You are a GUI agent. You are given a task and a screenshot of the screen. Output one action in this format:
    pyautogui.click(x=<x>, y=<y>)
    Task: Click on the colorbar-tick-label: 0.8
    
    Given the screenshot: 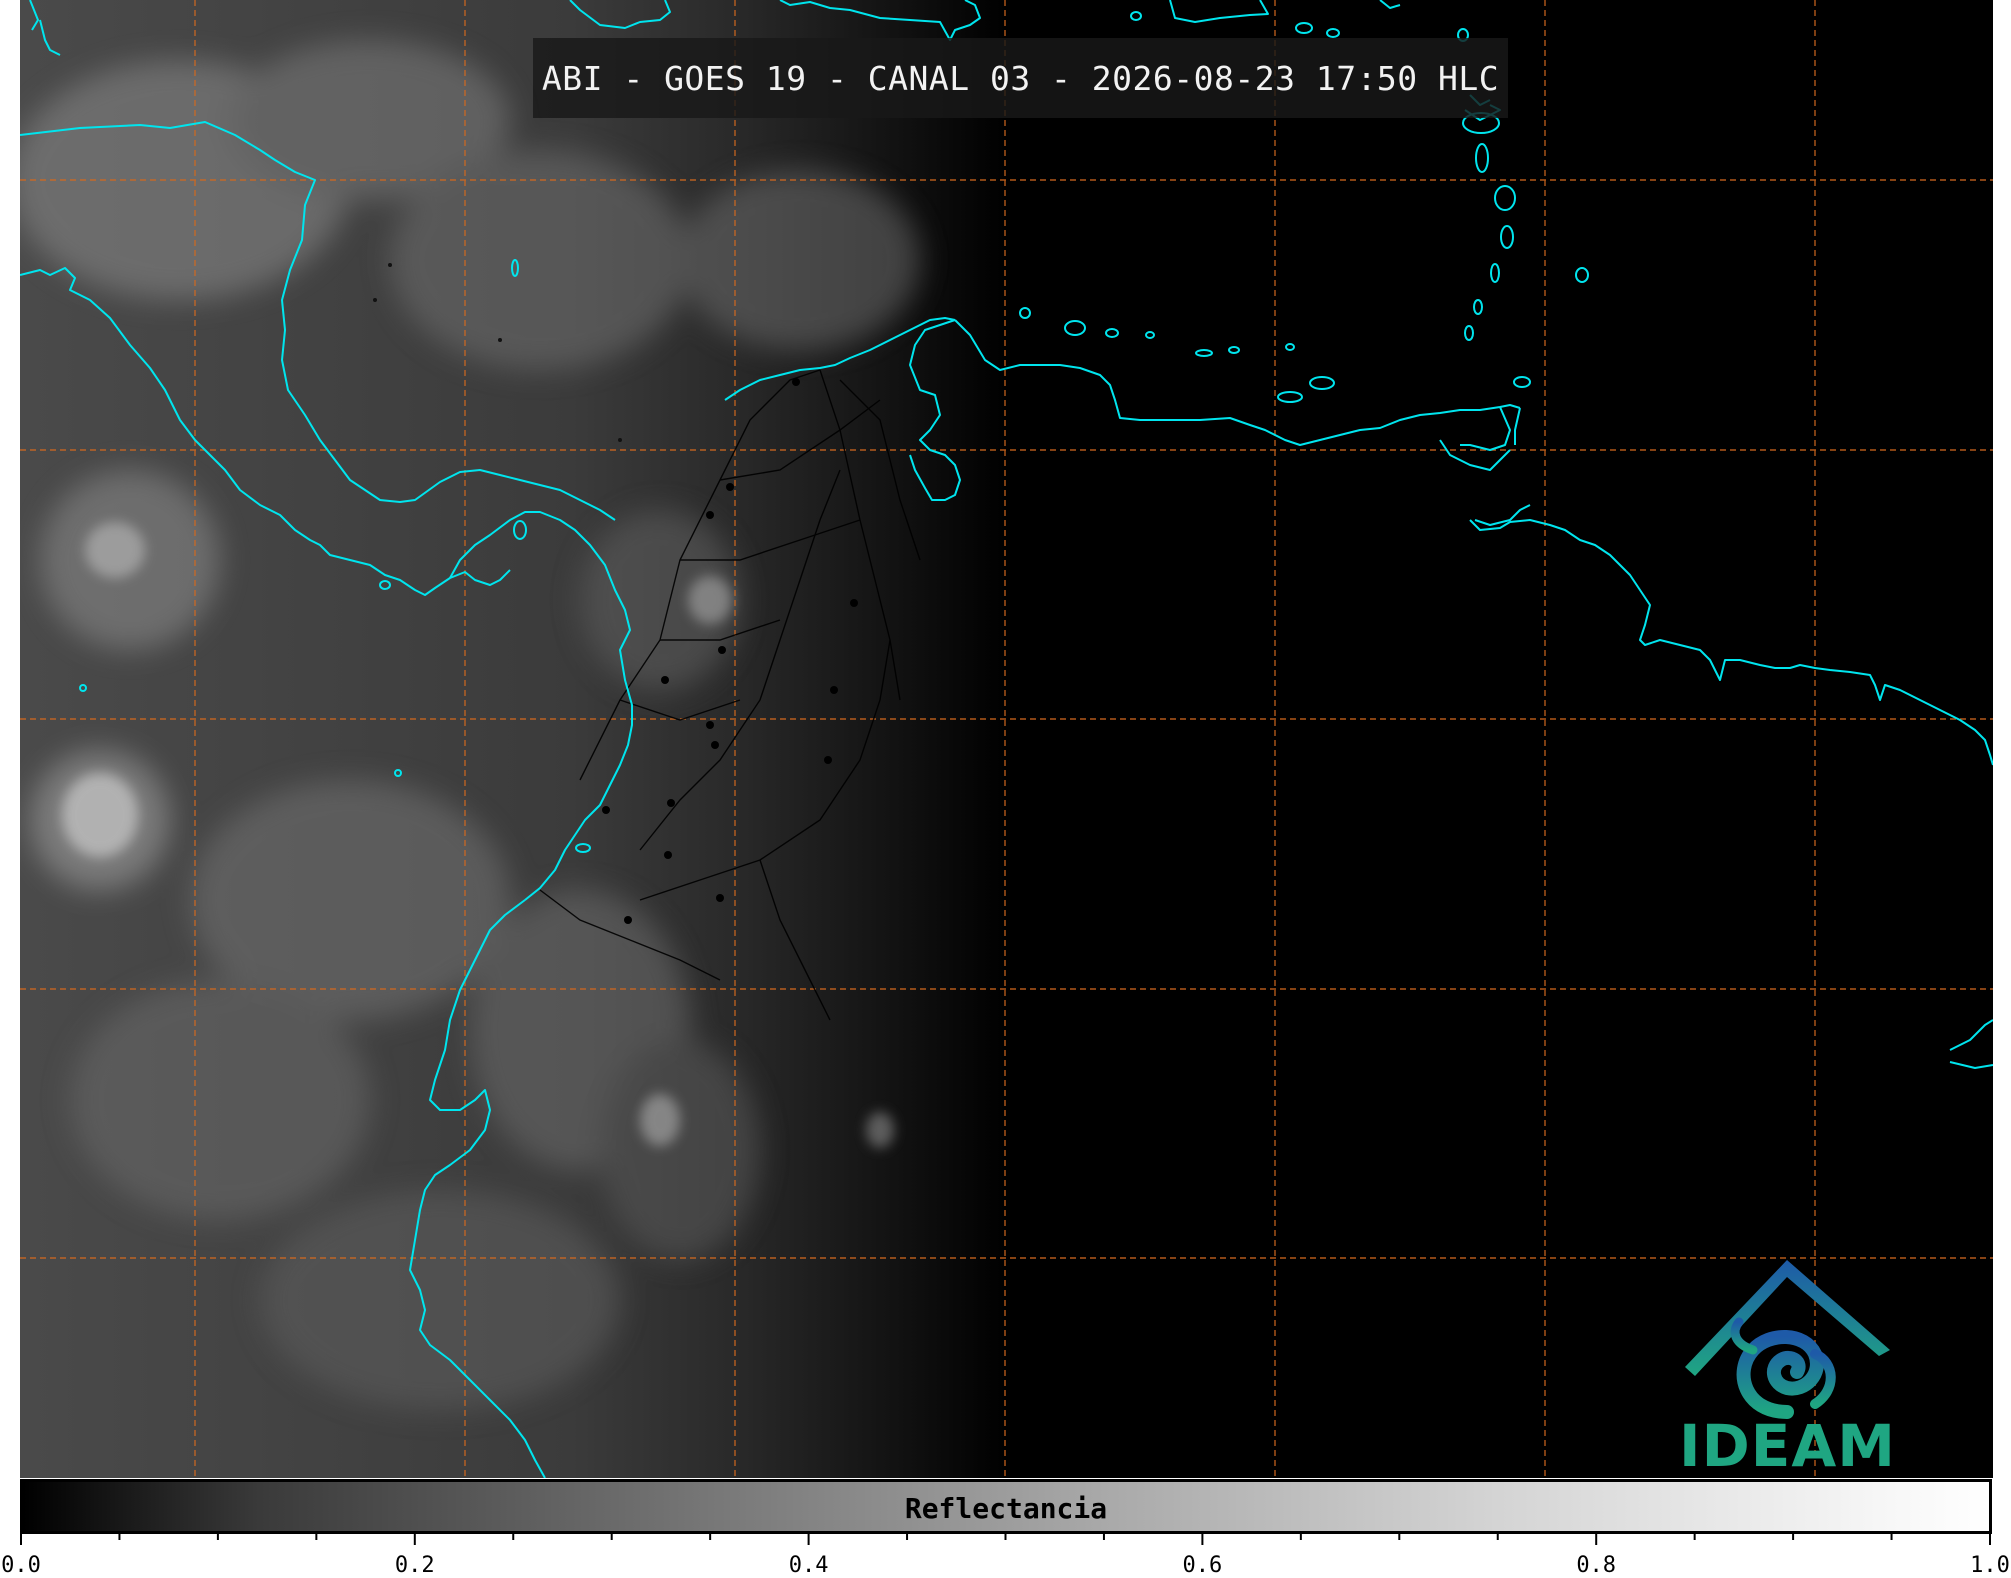 What is the action you would take?
    pyautogui.click(x=1596, y=1565)
    